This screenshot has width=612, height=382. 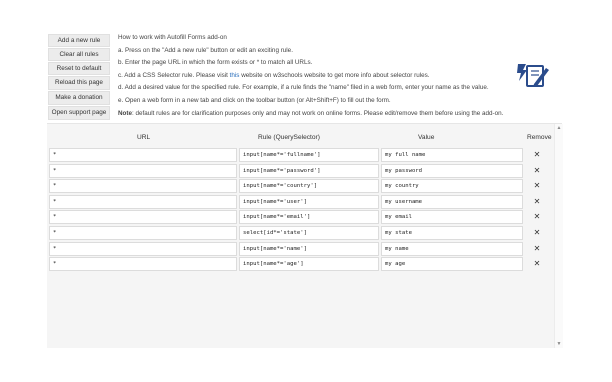 What do you see at coordinates (309, 186) in the screenshot?
I see `rule-input: input[name*='country']` at bounding box center [309, 186].